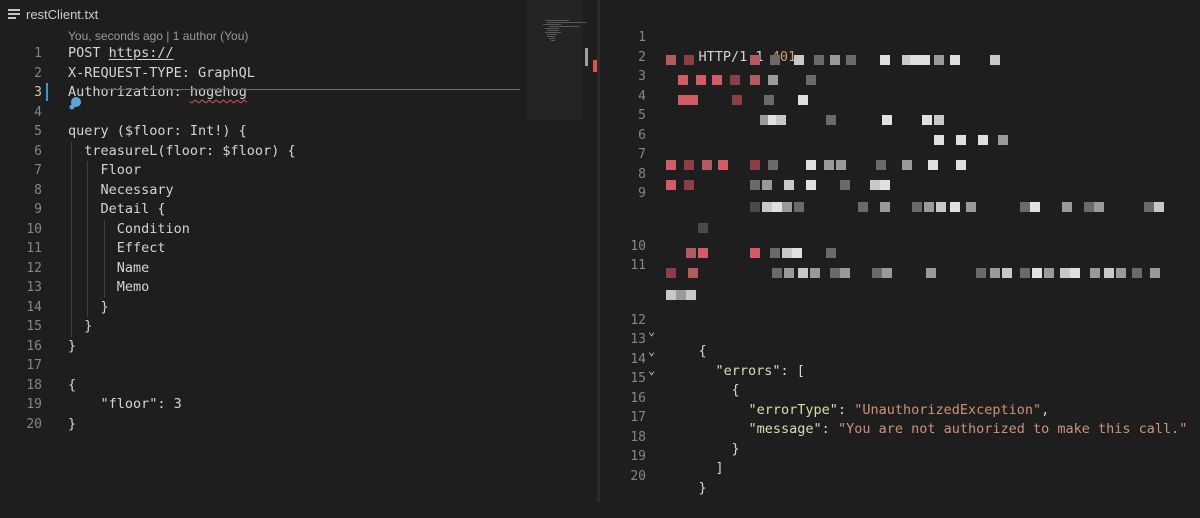  I want to click on line-number: 7, so click(38, 170).